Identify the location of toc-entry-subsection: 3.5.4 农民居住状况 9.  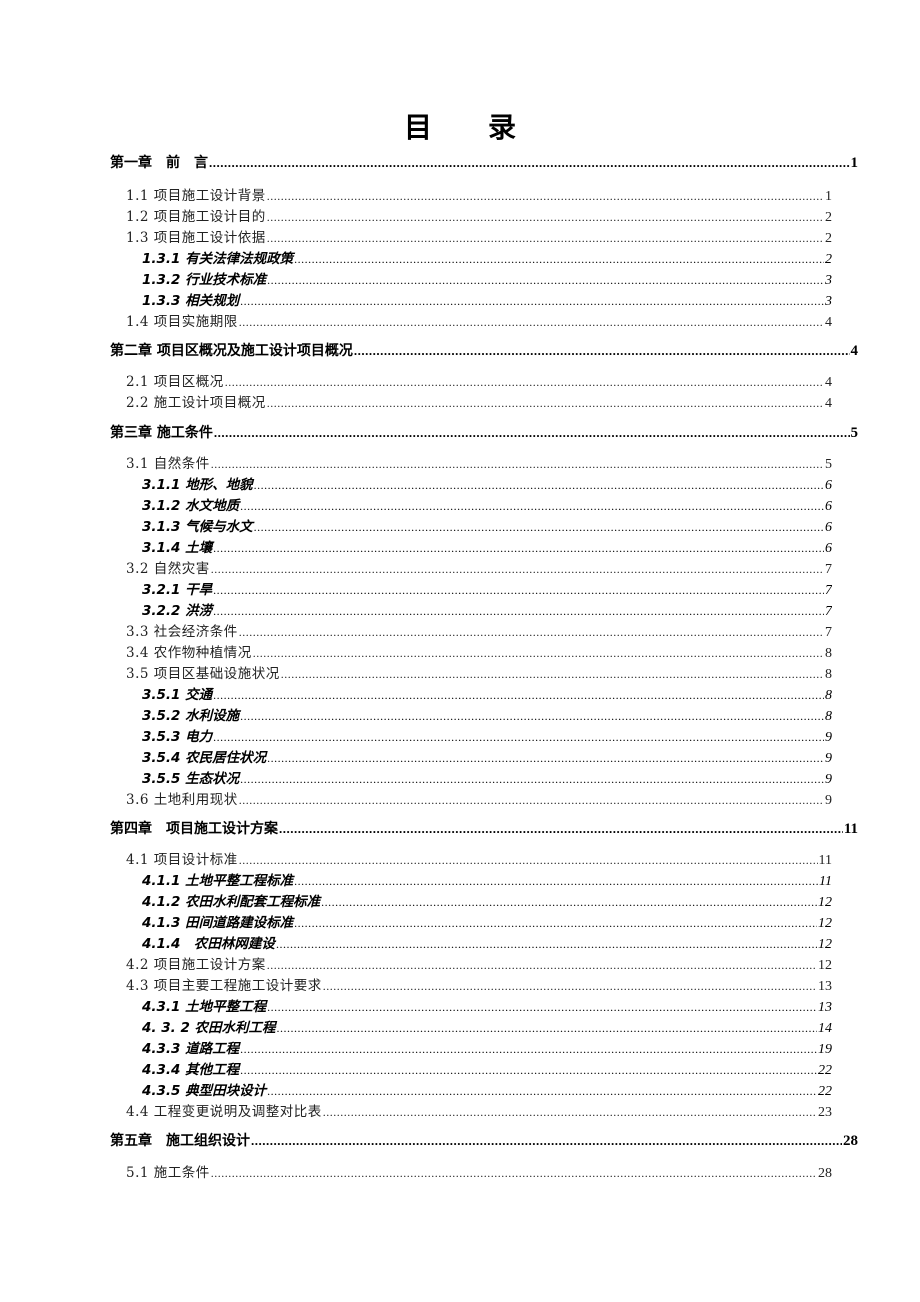
(487, 756).